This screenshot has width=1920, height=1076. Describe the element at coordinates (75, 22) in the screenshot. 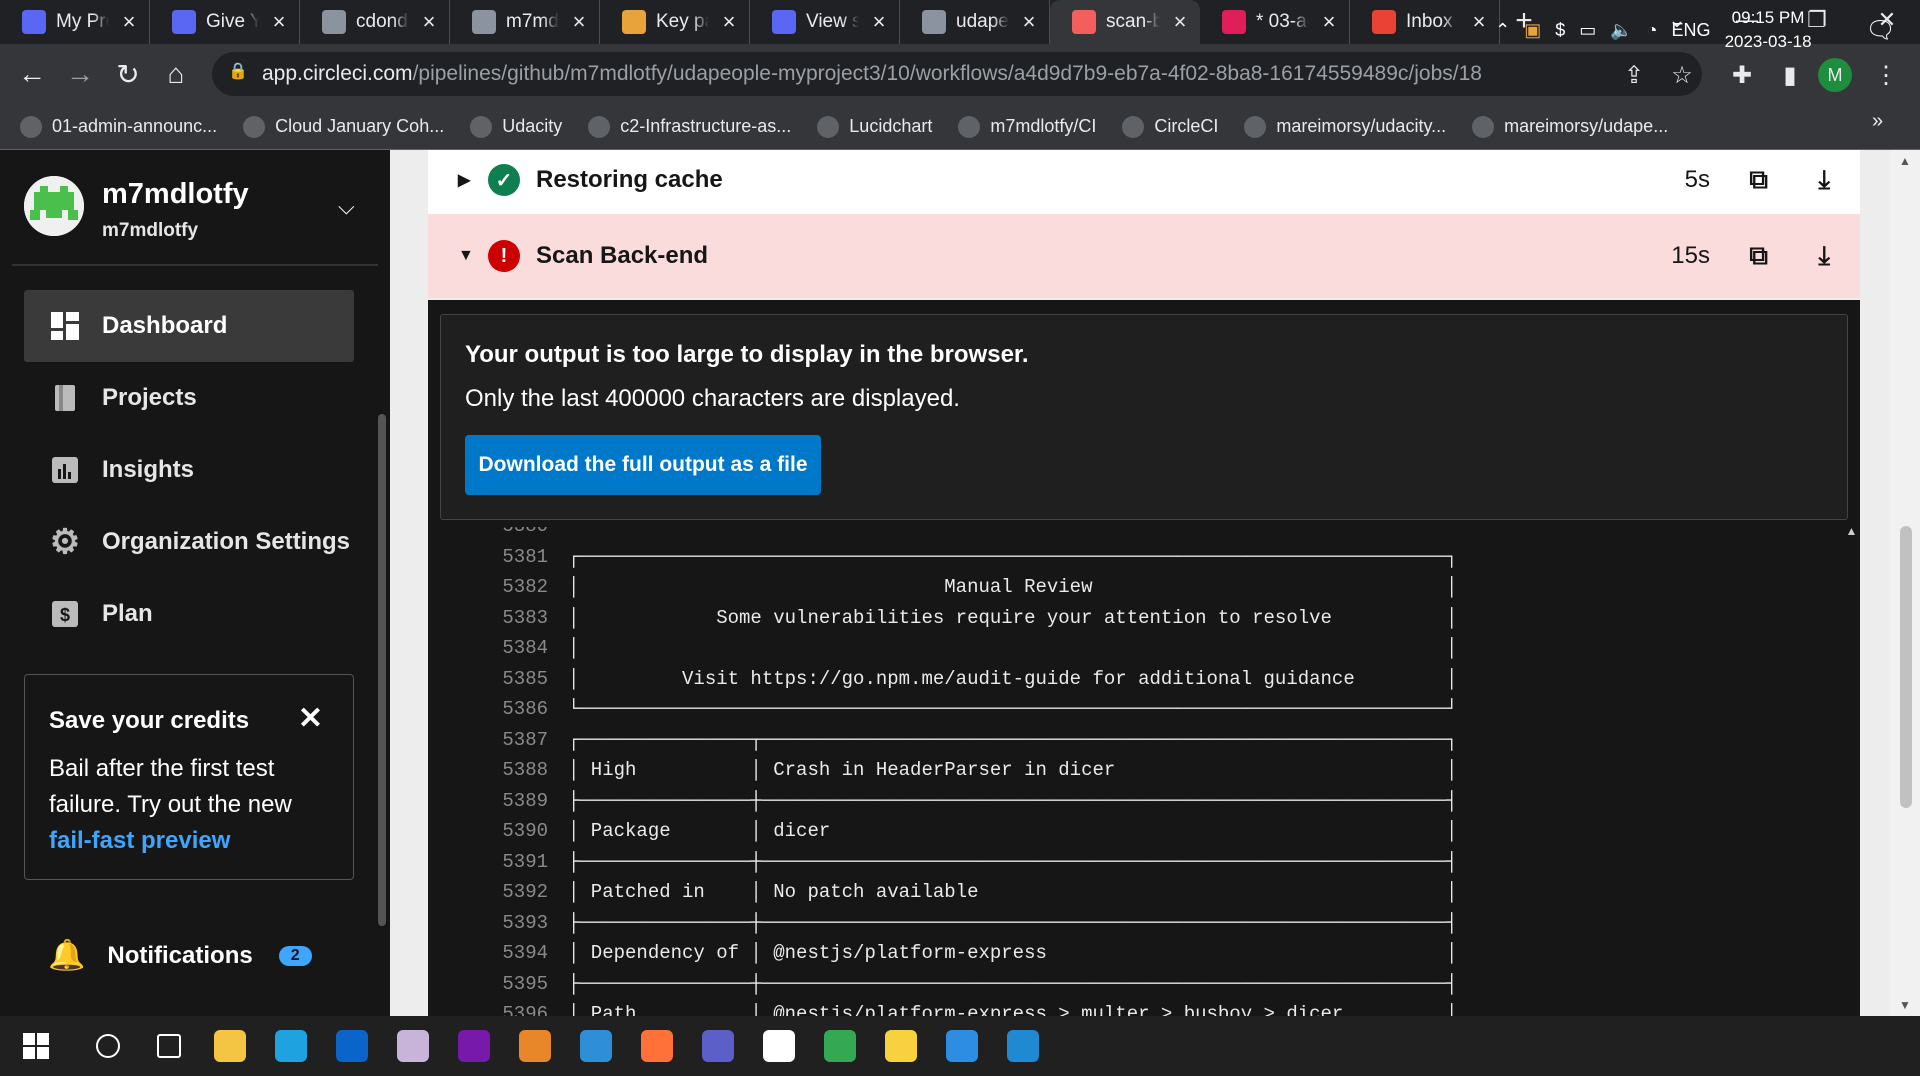

I see `browser-tab: My Pro ×` at that location.